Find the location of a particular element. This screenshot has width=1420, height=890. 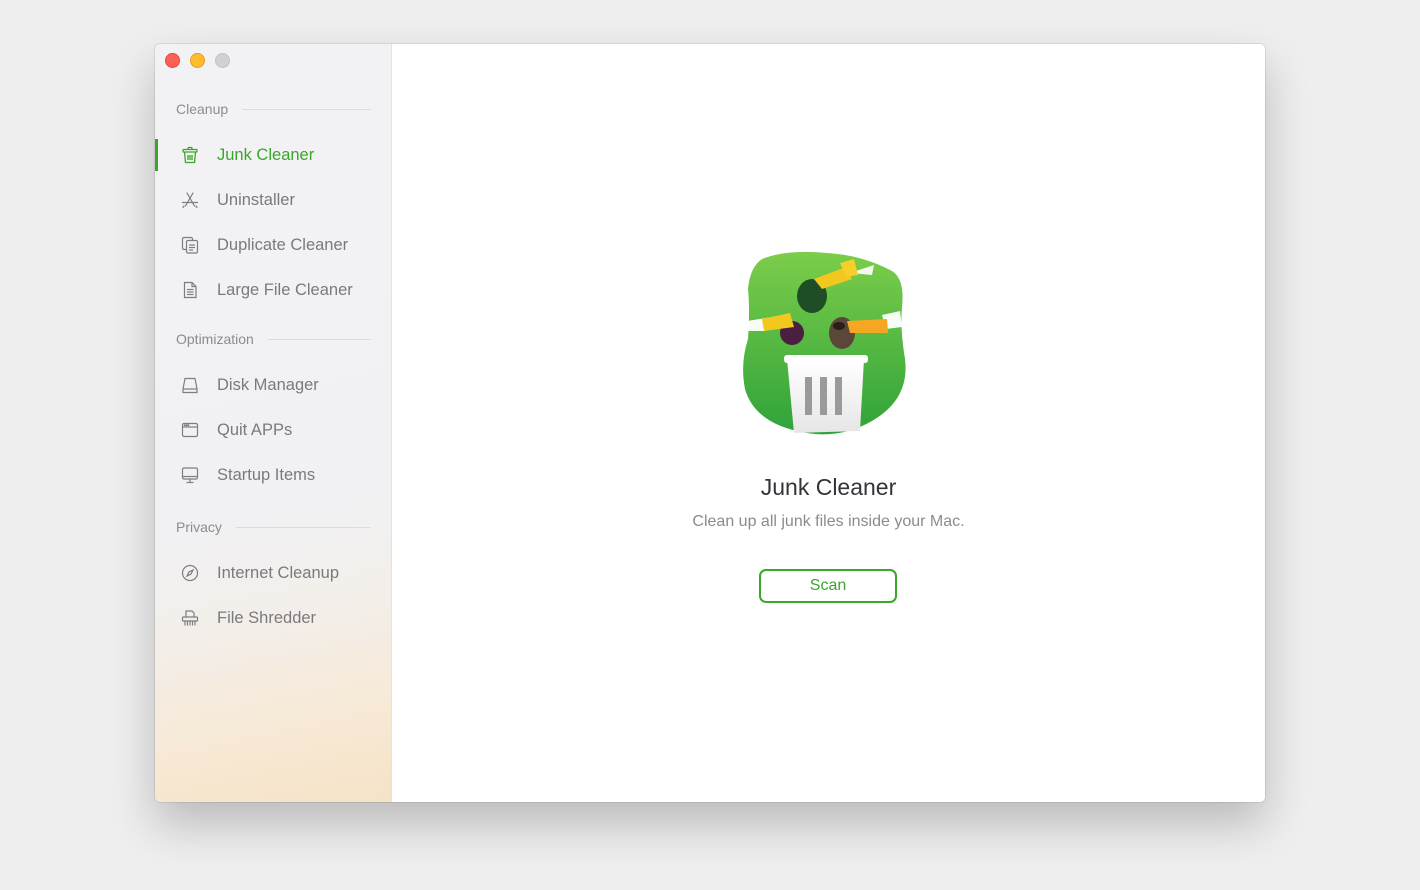

sidebar-item-label: Junk Cleaner is located at coordinates (266, 154).